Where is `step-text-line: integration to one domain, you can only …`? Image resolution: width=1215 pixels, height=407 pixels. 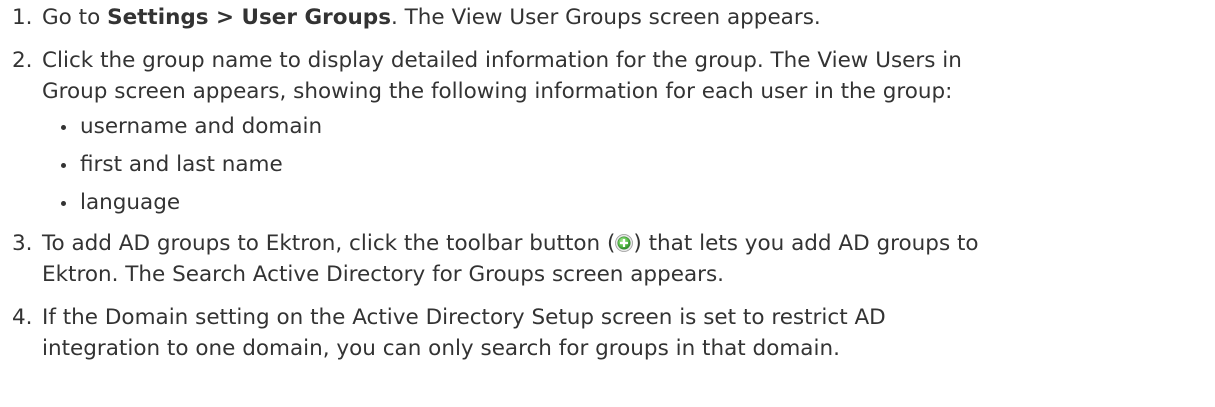 step-text-line: integration to one domain, you can only … is located at coordinates (441, 348).